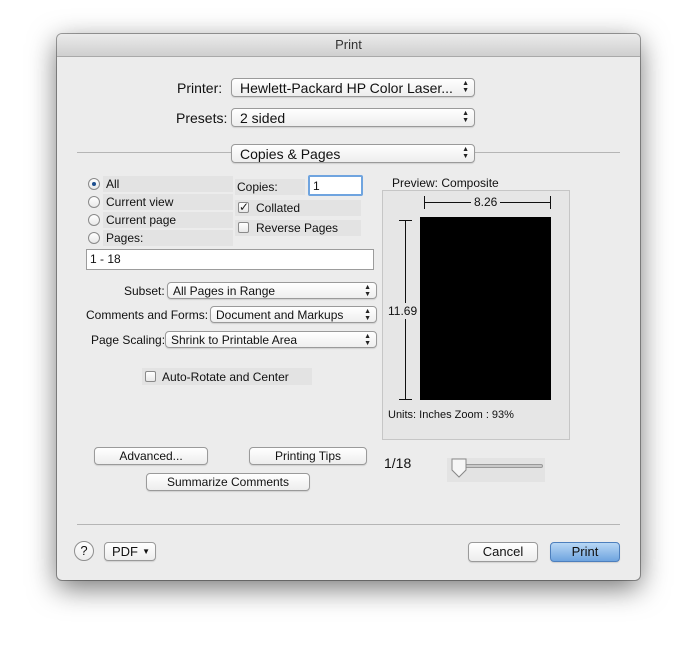 The width and height of the screenshot is (697, 660). I want to click on collated-checkbox: ✓, so click(243, 207).